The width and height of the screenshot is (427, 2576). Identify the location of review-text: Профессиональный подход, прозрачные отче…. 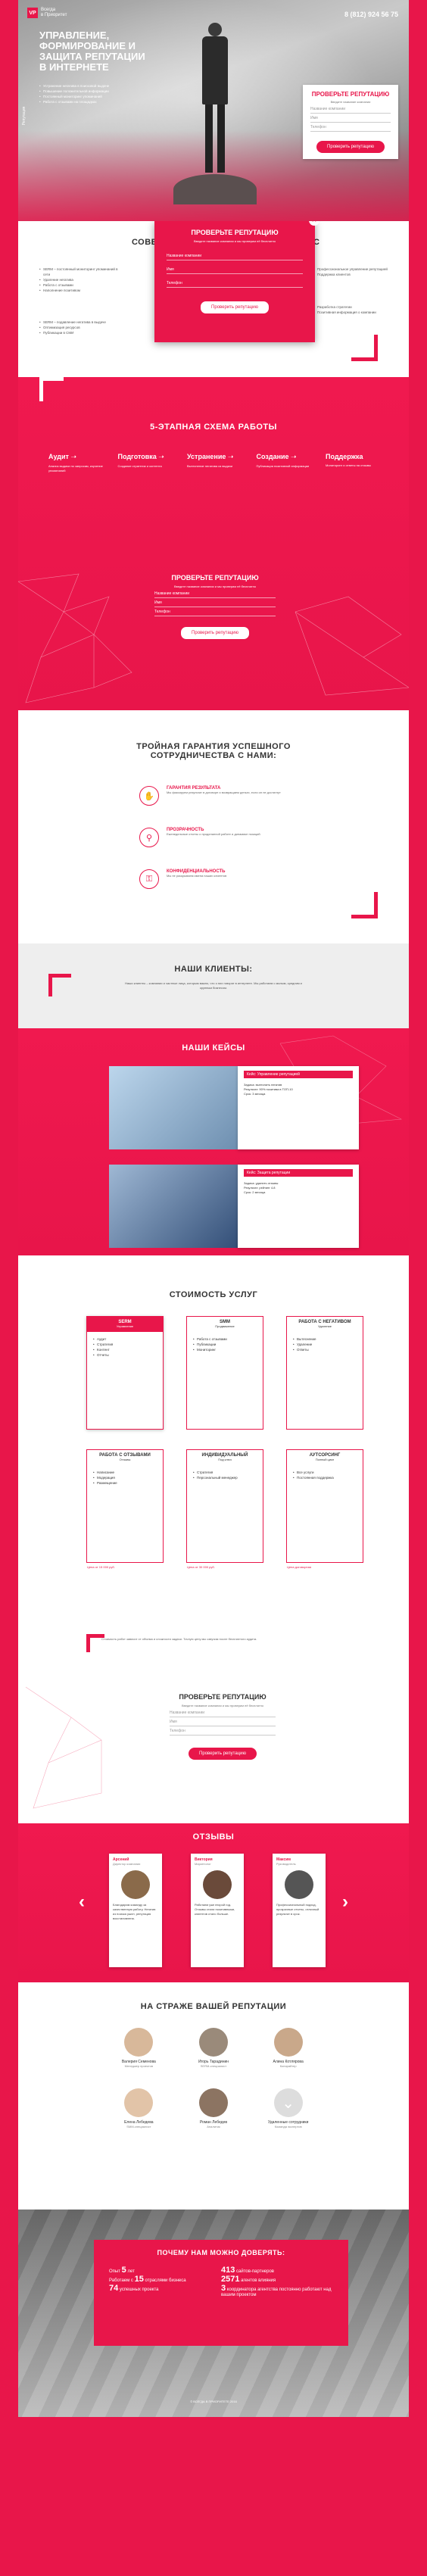
(297, 1909).